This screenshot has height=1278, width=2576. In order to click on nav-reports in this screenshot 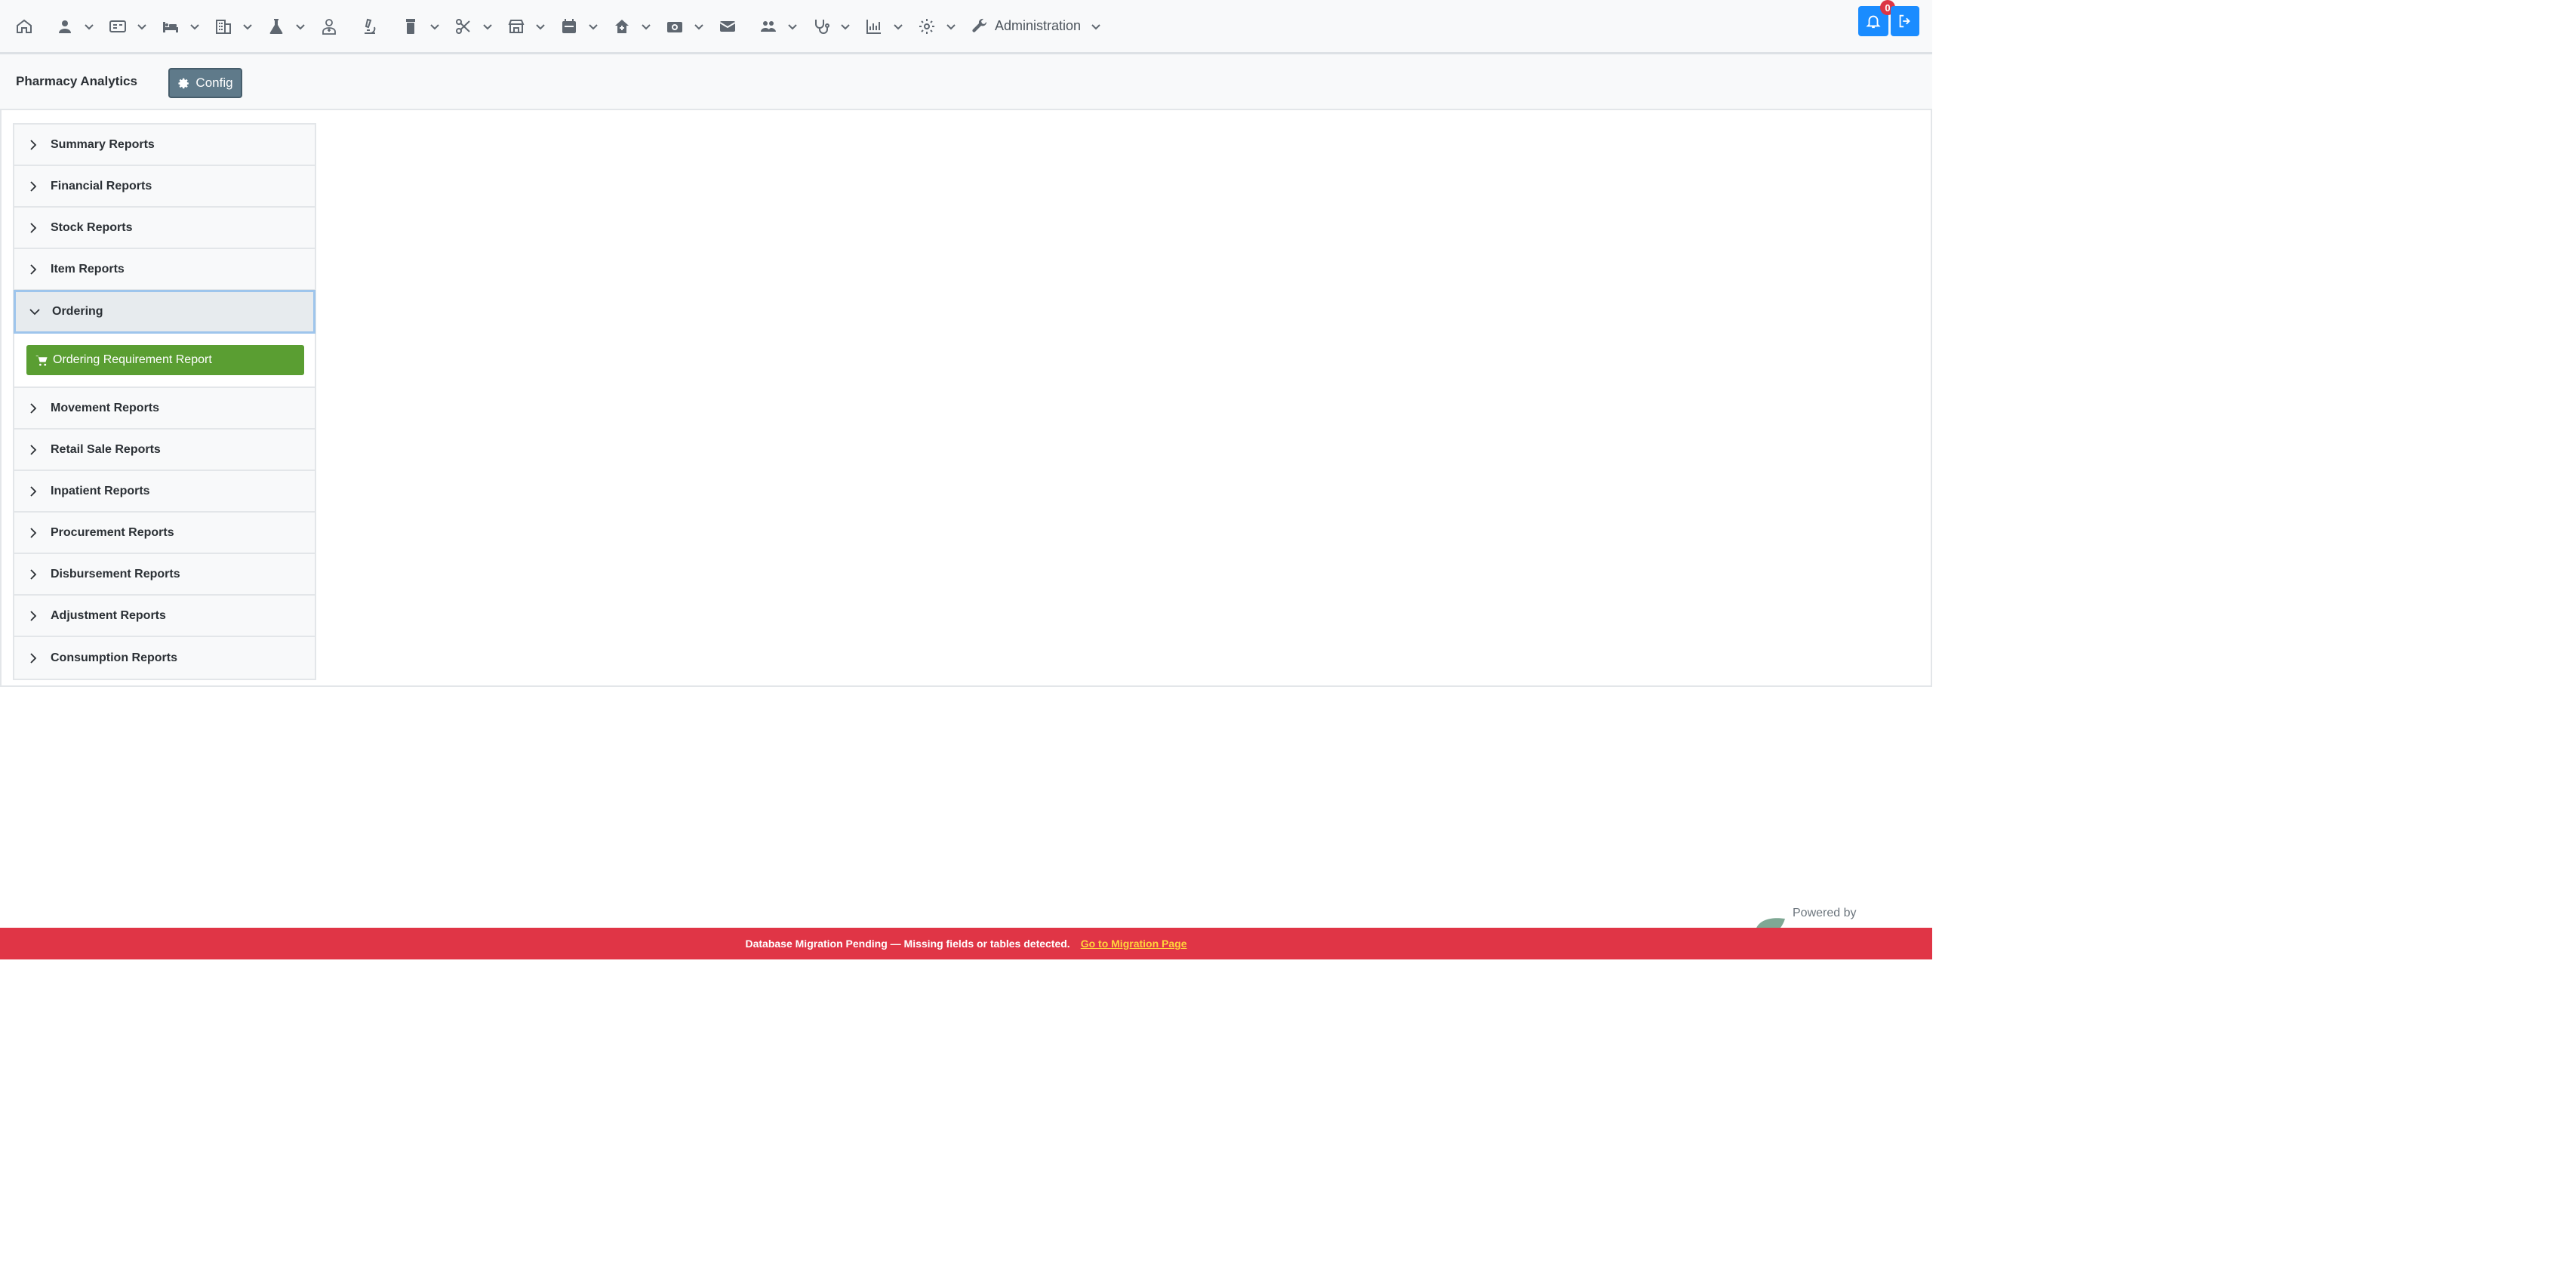, I will do `click(884, 27)`.